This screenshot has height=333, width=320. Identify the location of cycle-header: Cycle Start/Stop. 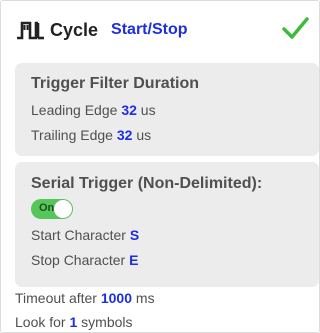
(101, 30).